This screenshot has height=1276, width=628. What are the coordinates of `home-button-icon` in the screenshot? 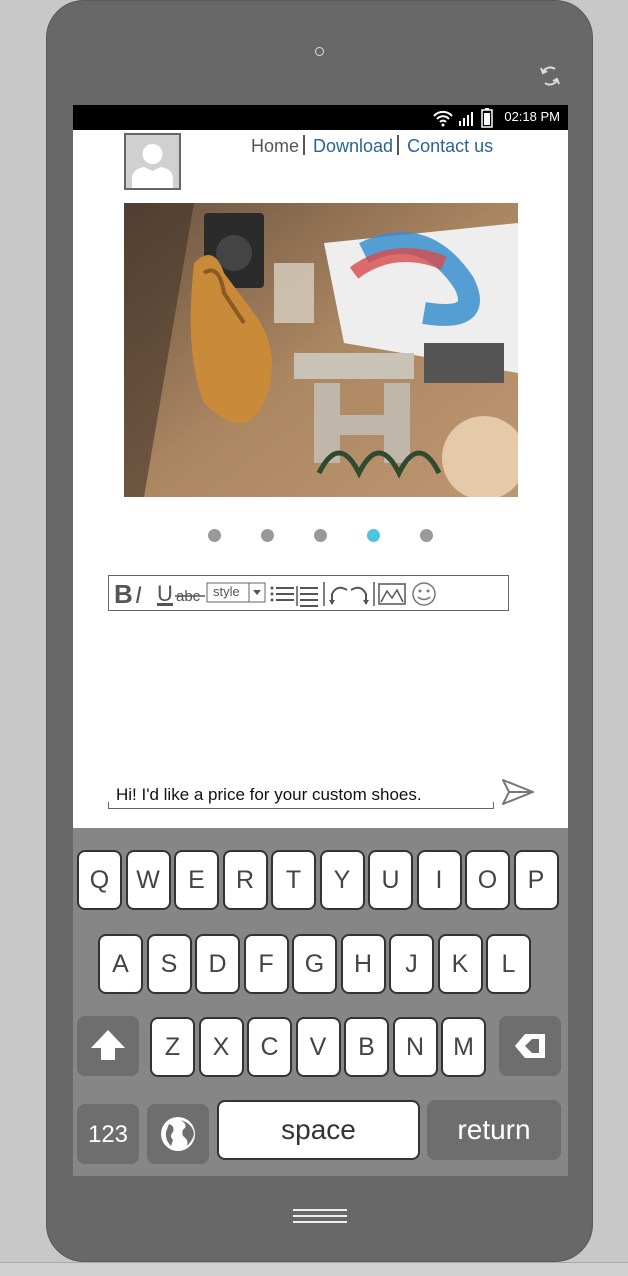 It's located at (320, 1216).